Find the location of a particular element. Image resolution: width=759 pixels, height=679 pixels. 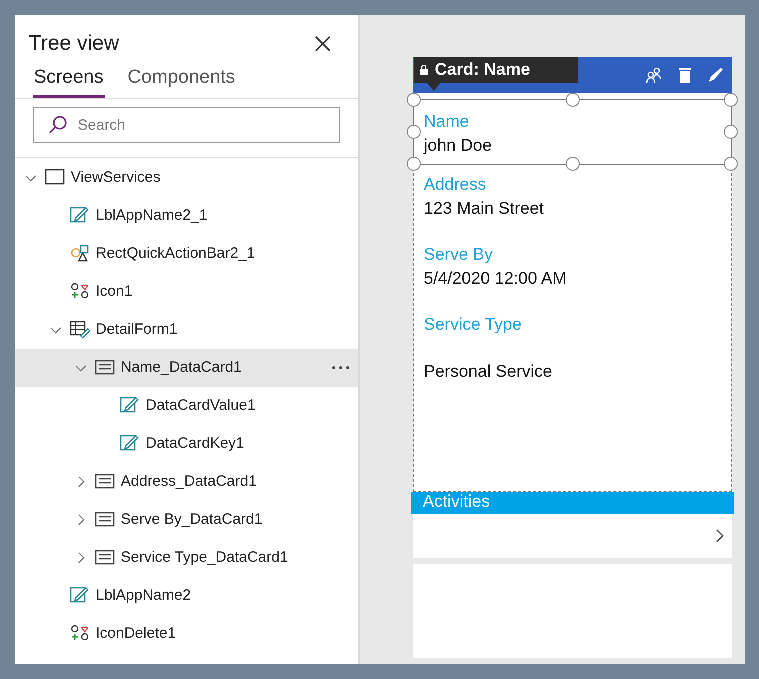

tree-item-label: RectQuickActionBar2_1 is located at coordinates (176, 254).